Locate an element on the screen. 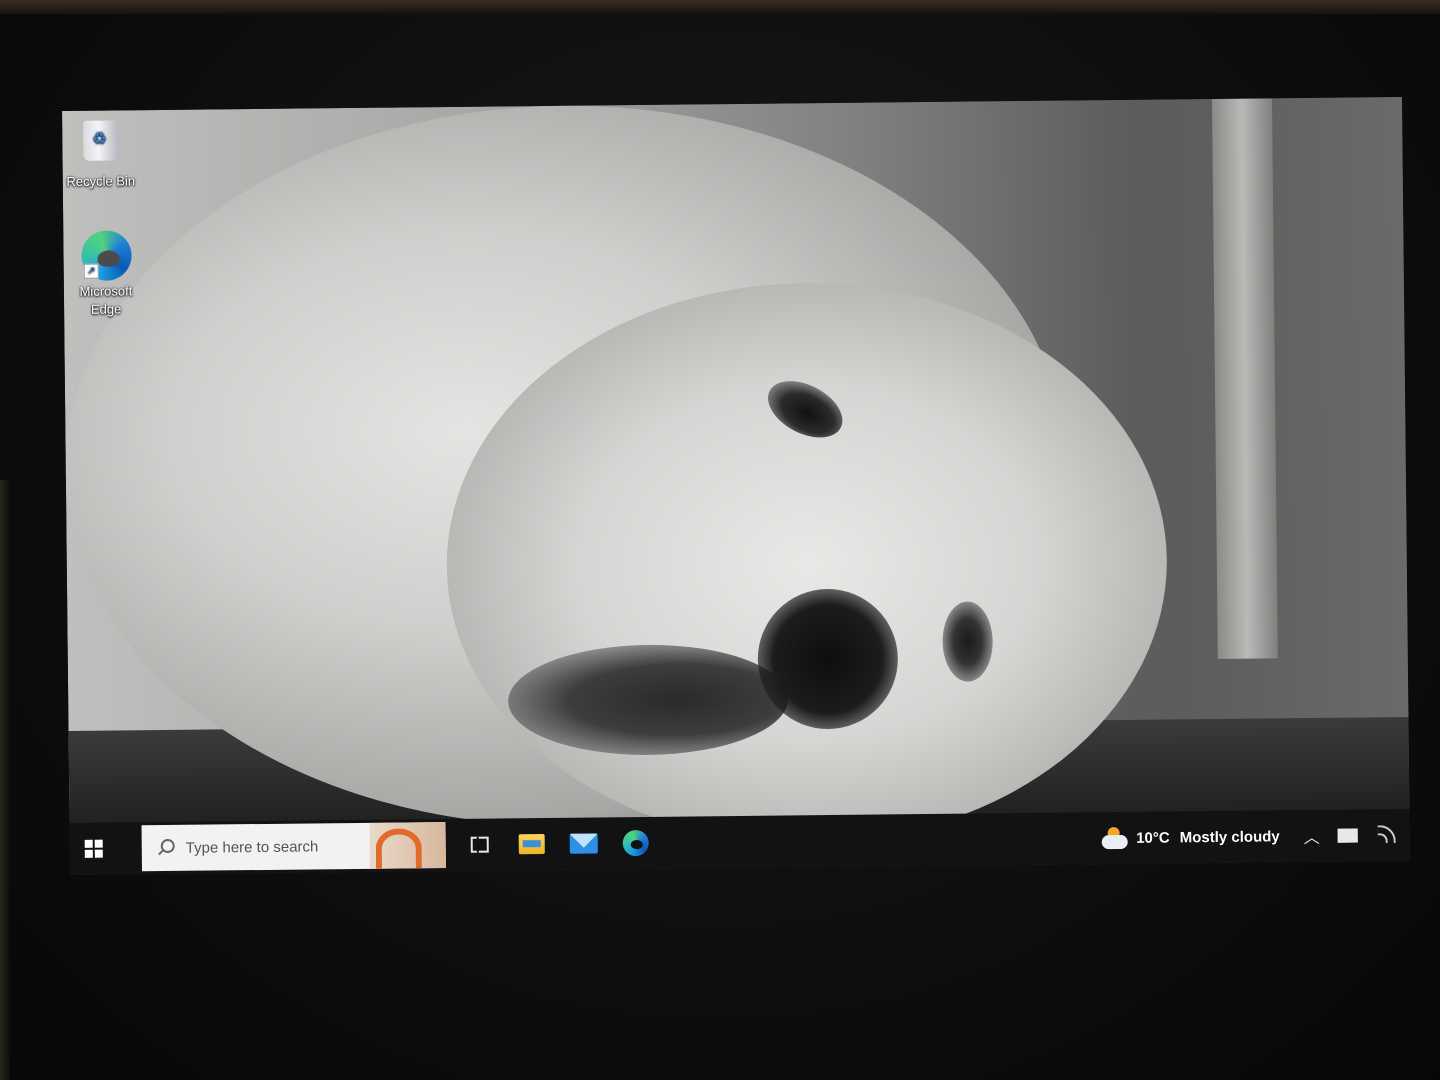  chevron-up-icon: ︿ is located at coordinates (1312, 836).